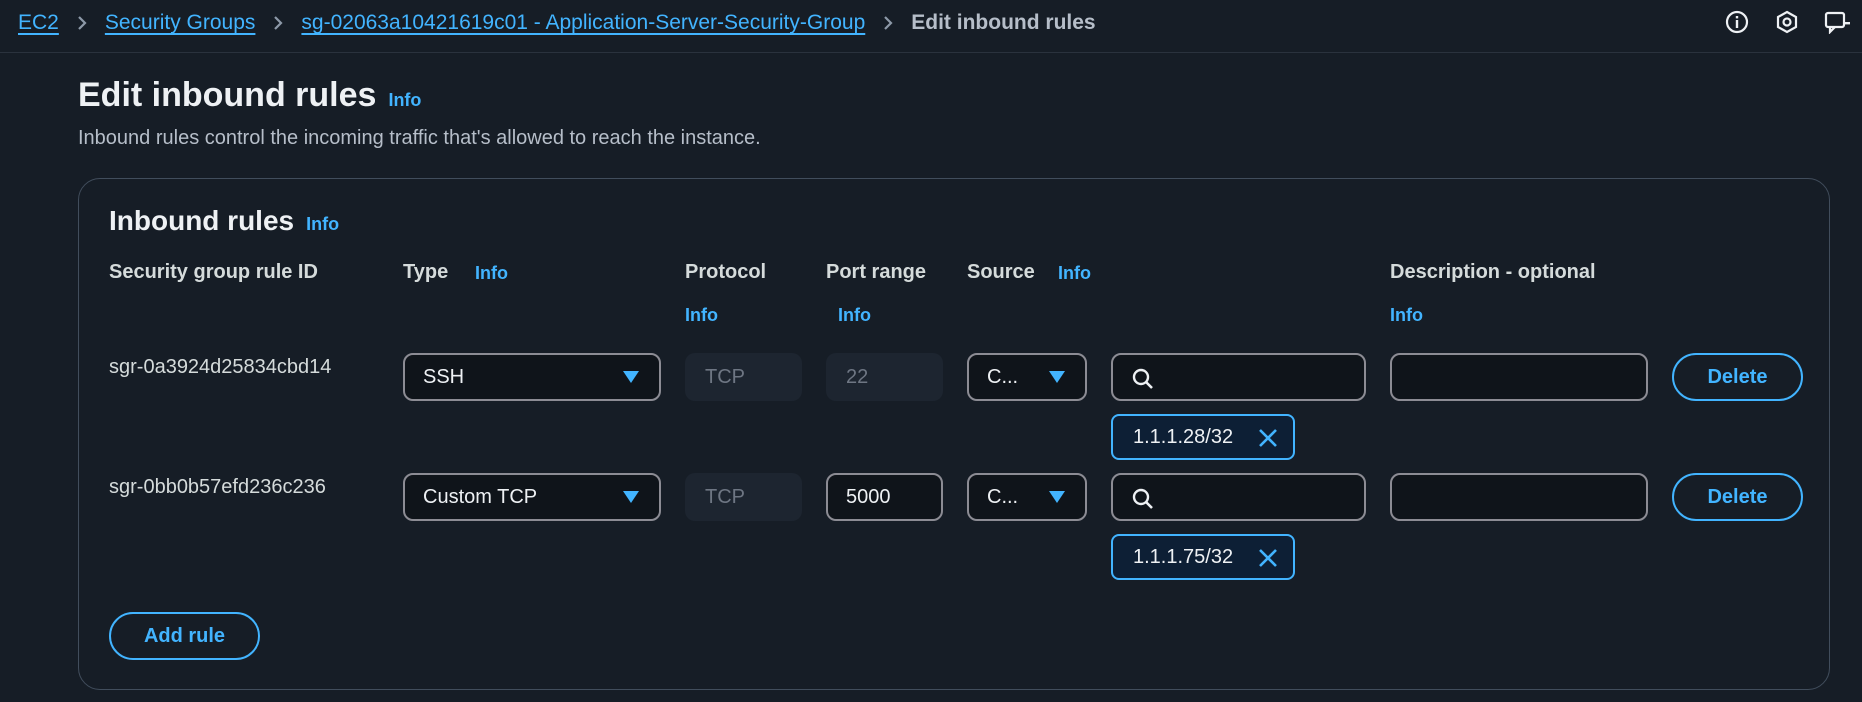  I want to click on column-header-type: Type, so click(426, 272).